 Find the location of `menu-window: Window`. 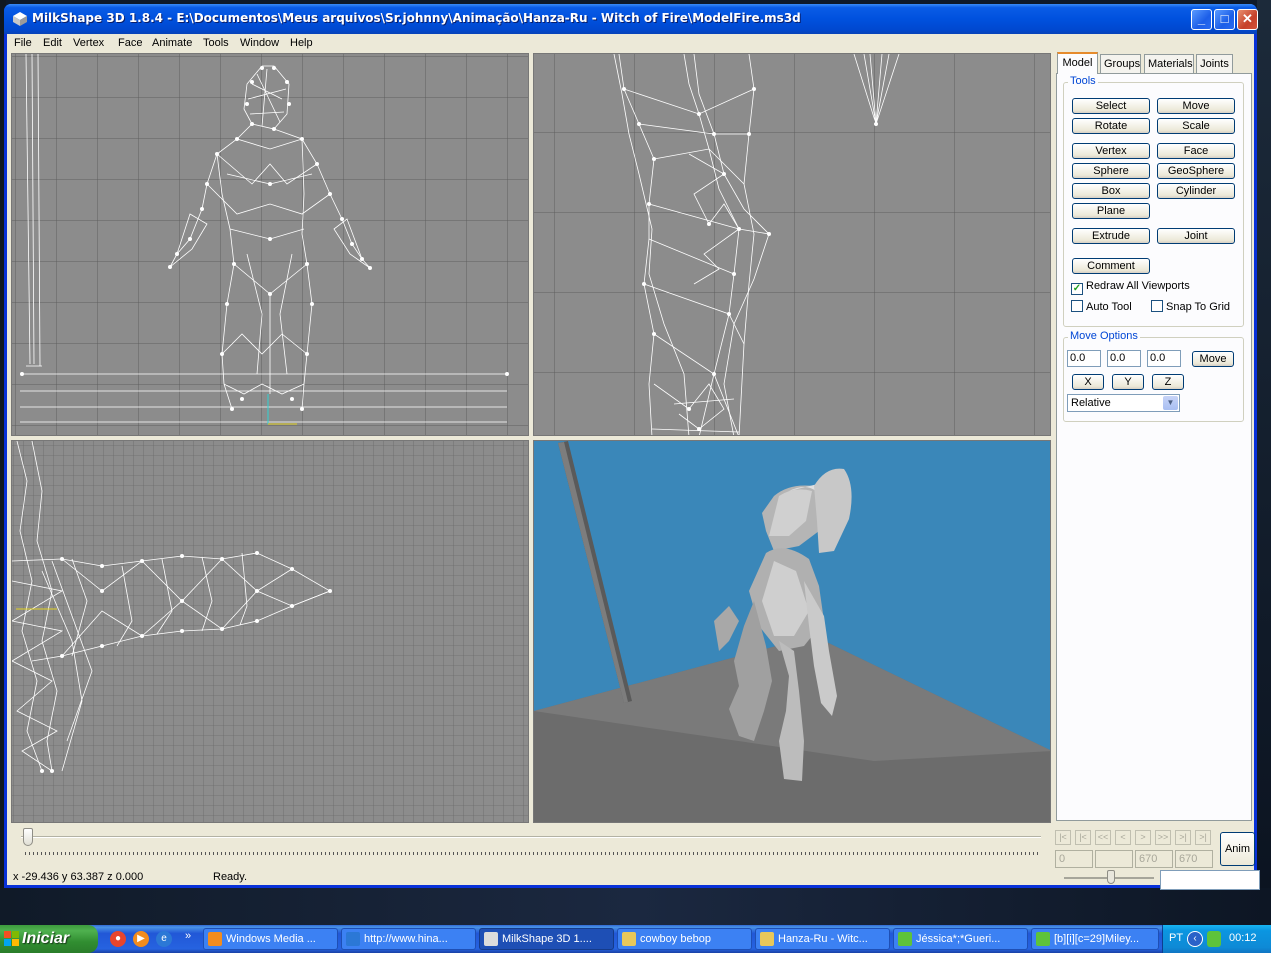

menu-window: Window is located at coordinates (259, 43).